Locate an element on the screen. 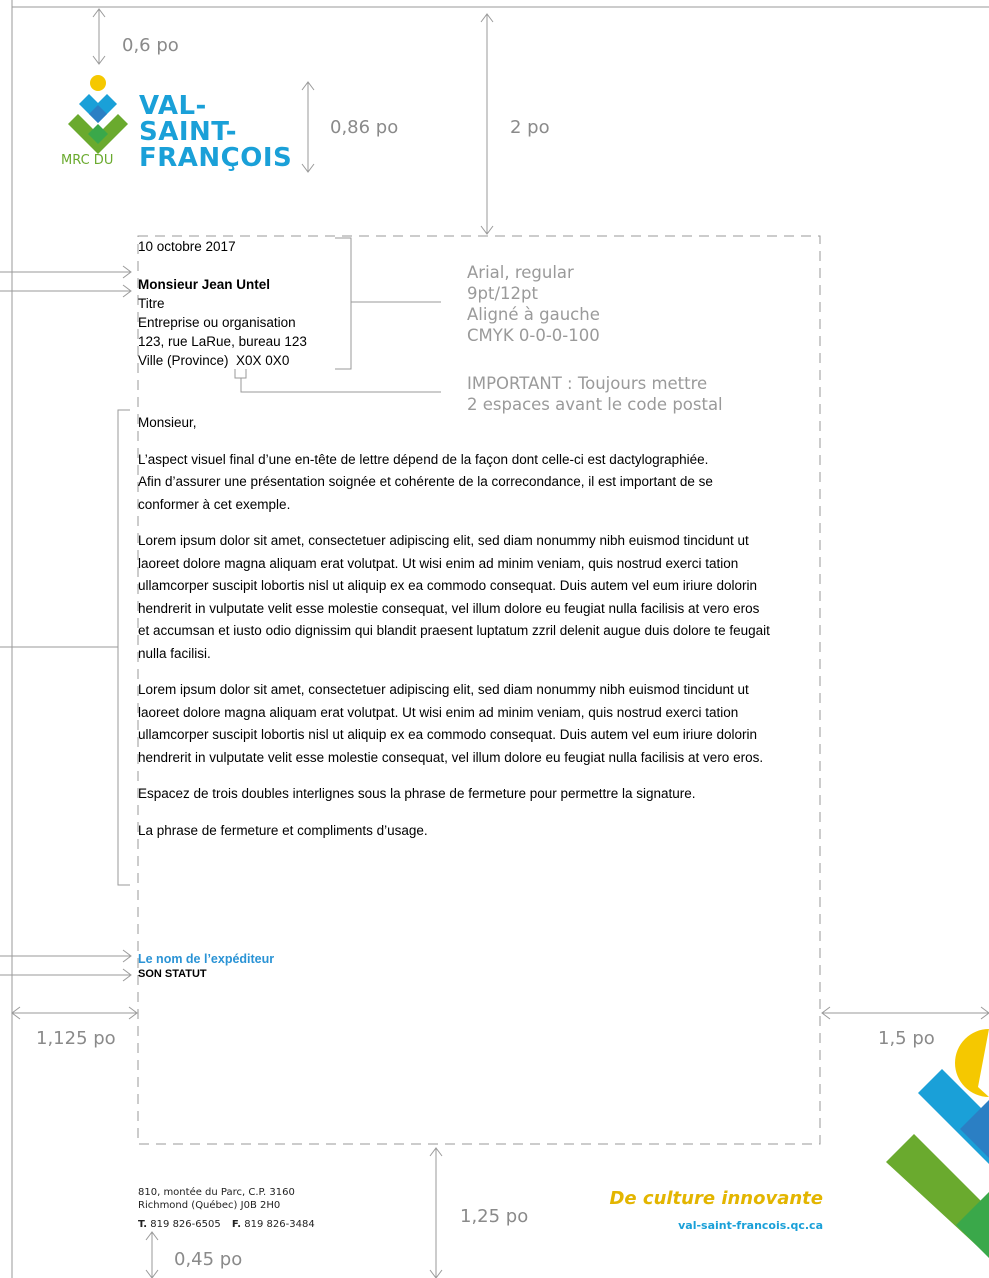  sender-block: Le nom de l’expéditeur SON STATUT is located at coordinates (206, 966).